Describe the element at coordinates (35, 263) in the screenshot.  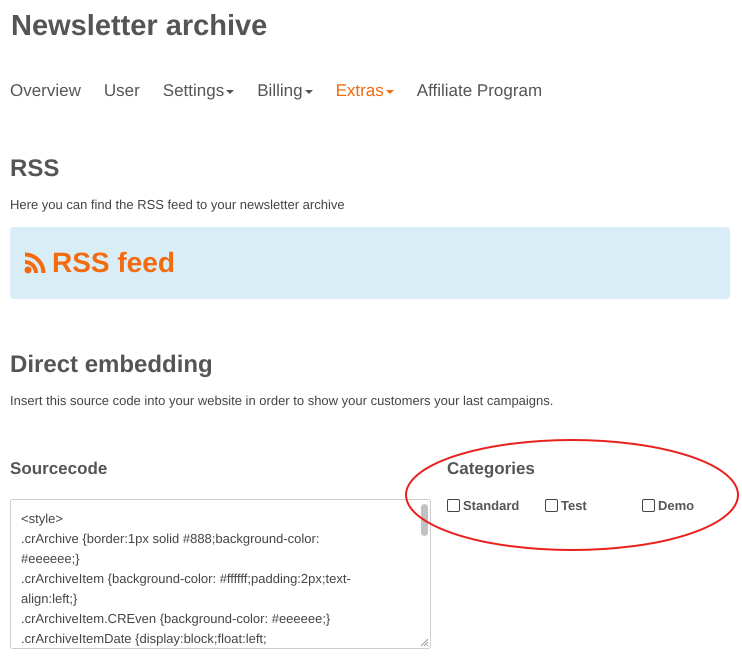
I see `rss-icon` at that location.